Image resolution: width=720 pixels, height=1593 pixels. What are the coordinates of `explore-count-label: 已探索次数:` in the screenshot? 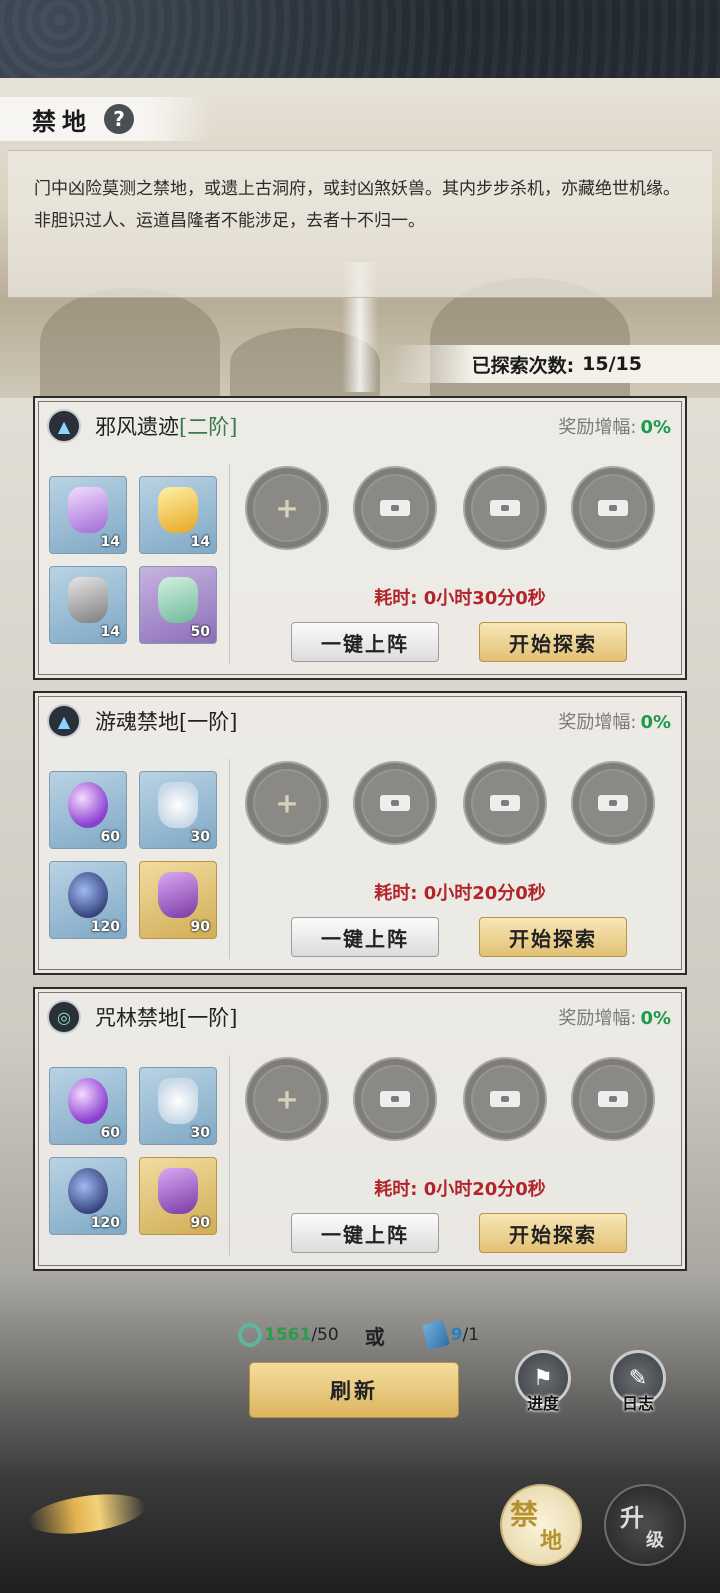 It's located at (523, 365).